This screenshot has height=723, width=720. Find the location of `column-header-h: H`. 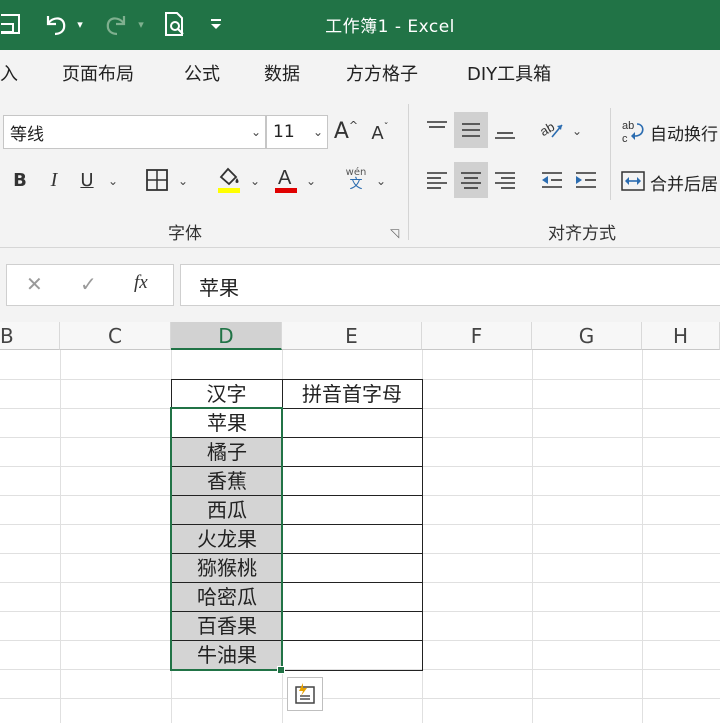

column-header-h: H is located at coordinates (681, 336).